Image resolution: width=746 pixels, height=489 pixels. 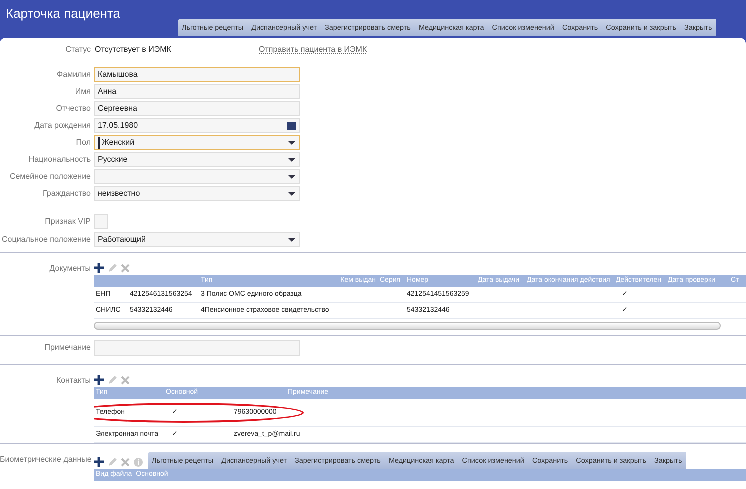 What do you see at coordinates (197, 142) in the screenshot?
I see `dropdown-field: Женский` at bounding box center [197, 142].